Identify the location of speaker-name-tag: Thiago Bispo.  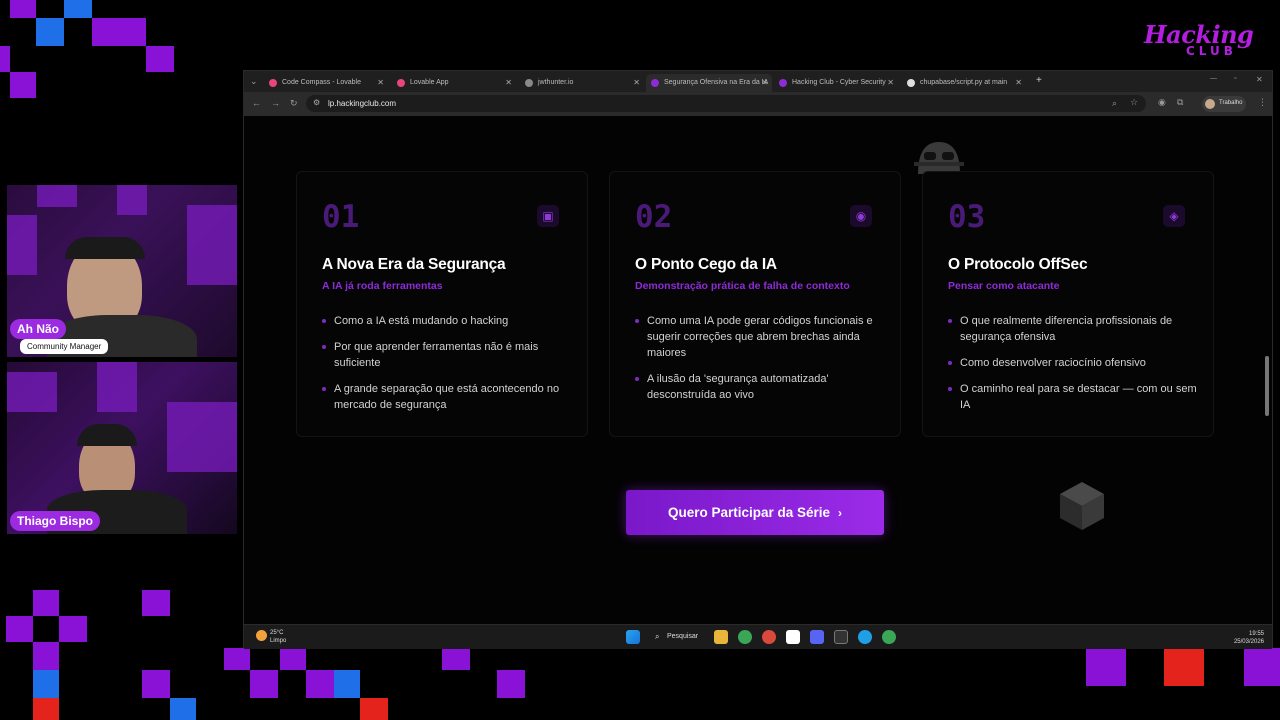
(55, 521).